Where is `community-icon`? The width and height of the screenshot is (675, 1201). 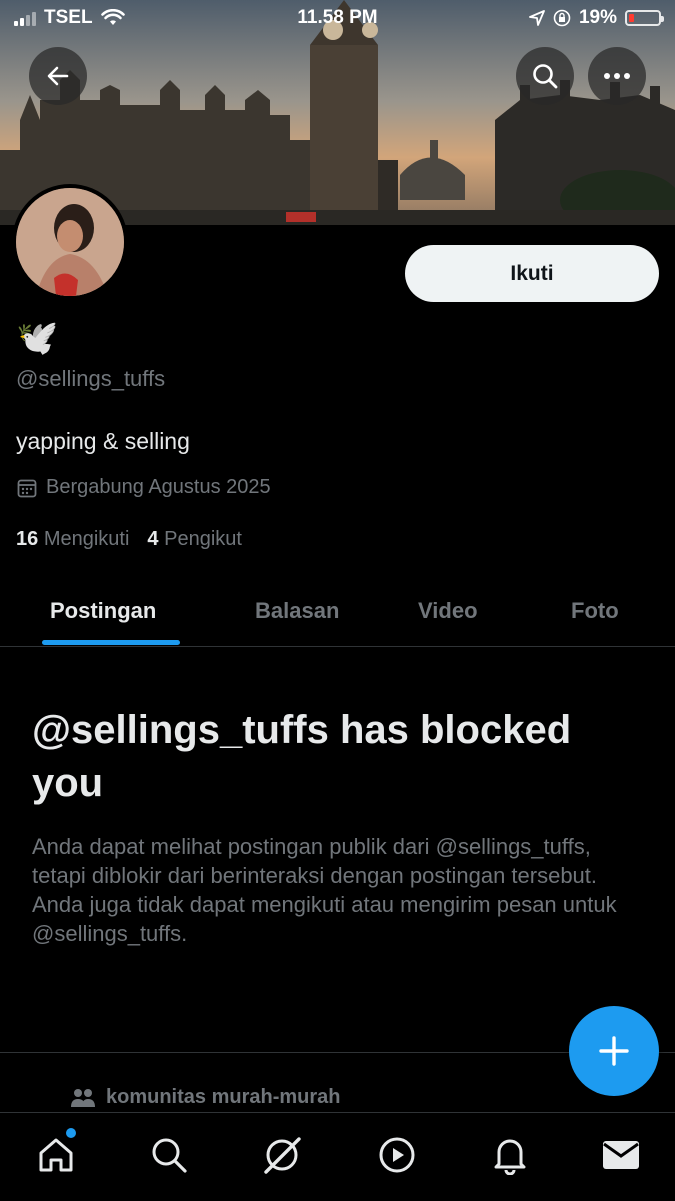
community-icon is located at coordinates (83, 1097).